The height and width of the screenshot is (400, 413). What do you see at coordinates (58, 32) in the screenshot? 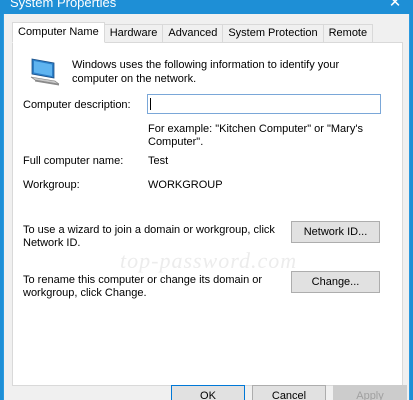
I see `tab-computer-name: Computer Name` at bounding box center [58, 32].